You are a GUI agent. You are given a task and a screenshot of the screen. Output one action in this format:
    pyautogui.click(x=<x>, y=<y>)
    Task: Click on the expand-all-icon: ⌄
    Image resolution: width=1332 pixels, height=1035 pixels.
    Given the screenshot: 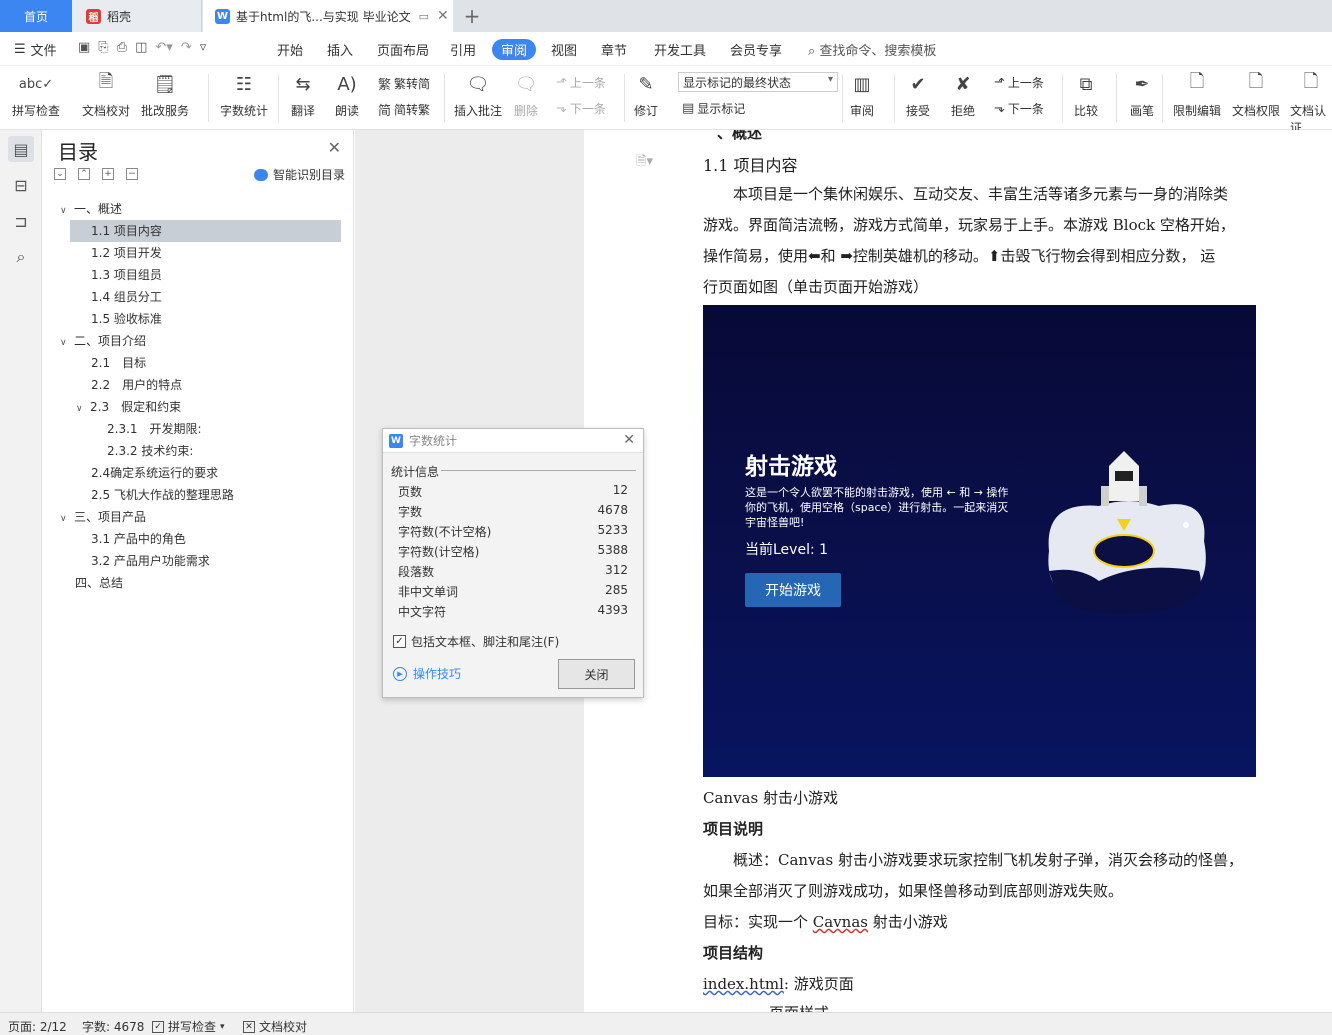 What is the action you would take?
    pyautogui.click(x=60, y=174)
    